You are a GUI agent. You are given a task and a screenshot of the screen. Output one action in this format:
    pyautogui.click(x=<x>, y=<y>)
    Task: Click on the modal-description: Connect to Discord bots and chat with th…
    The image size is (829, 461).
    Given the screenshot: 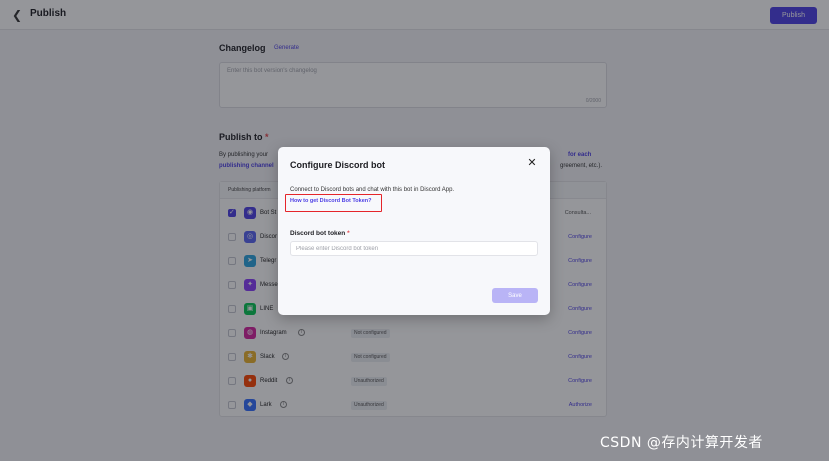 What is the action you would take?
    pyautogui.click(x=372, y=190)
    